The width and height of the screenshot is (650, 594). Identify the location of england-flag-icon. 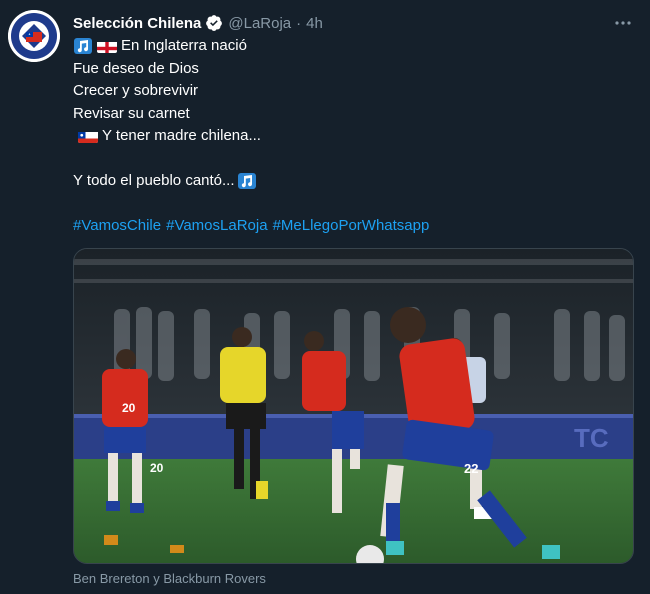
(107, 46).